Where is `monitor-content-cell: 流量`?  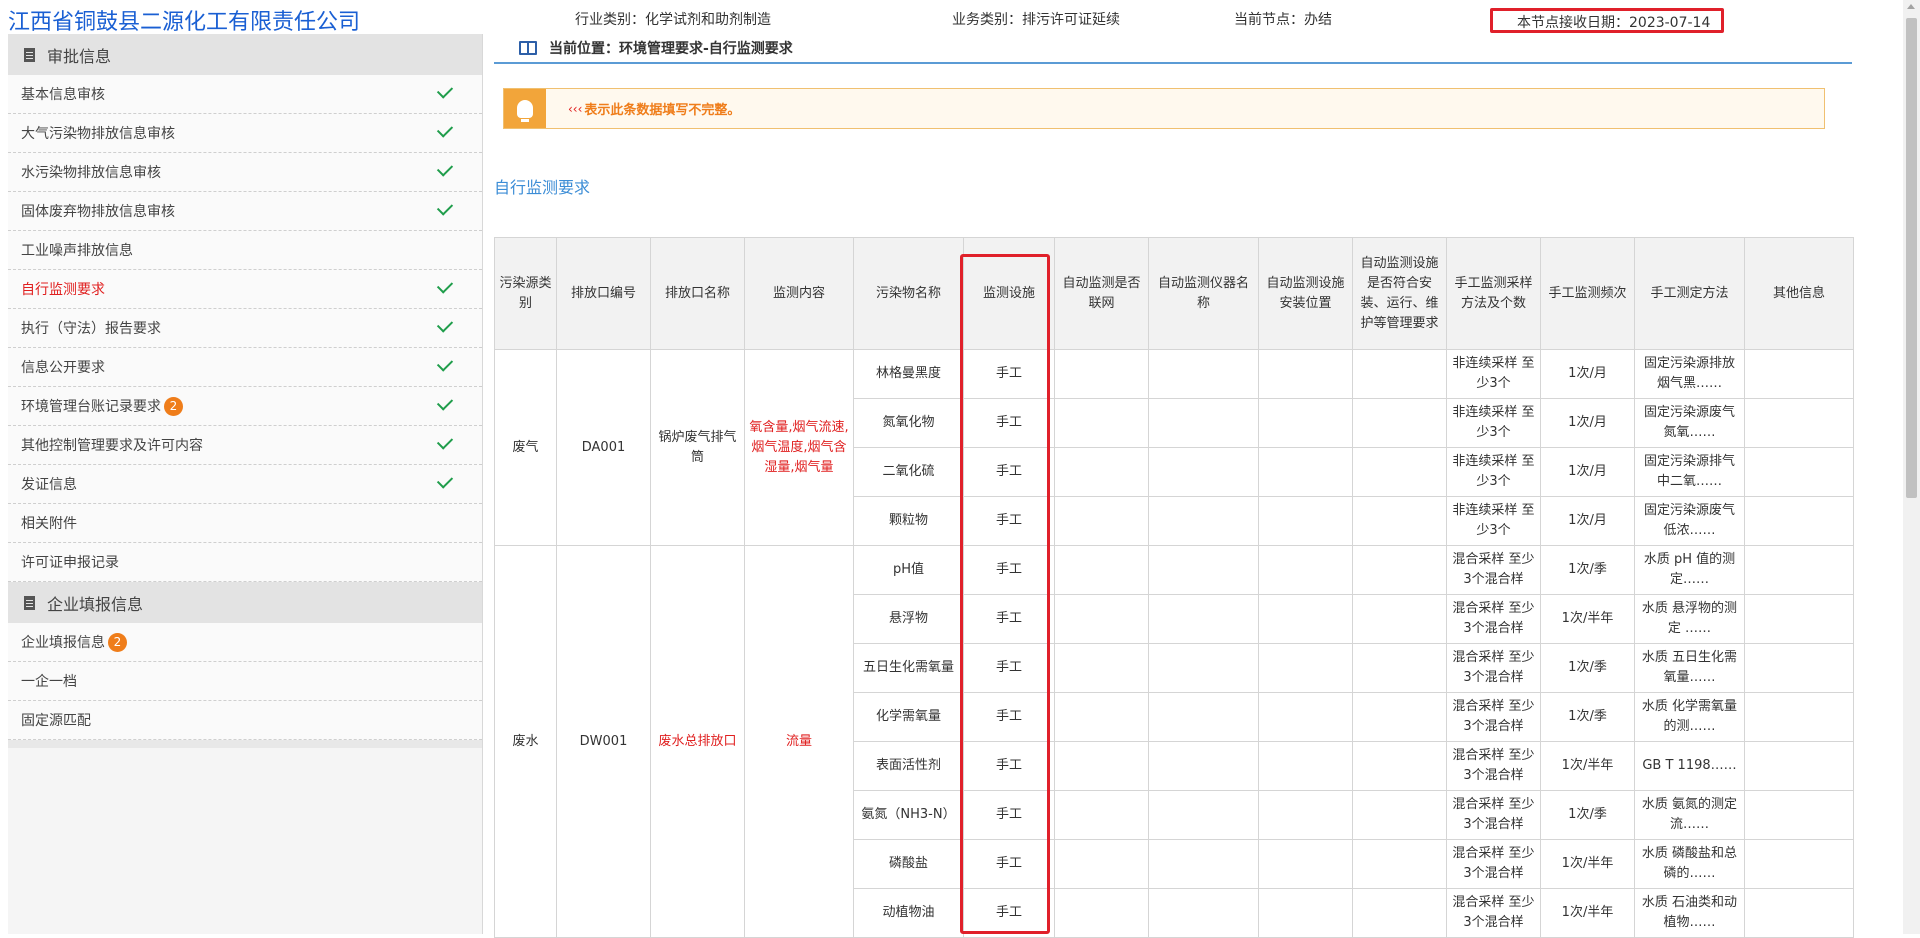 monitor-content-cell: 流量 is located at coordinates (799, 741).